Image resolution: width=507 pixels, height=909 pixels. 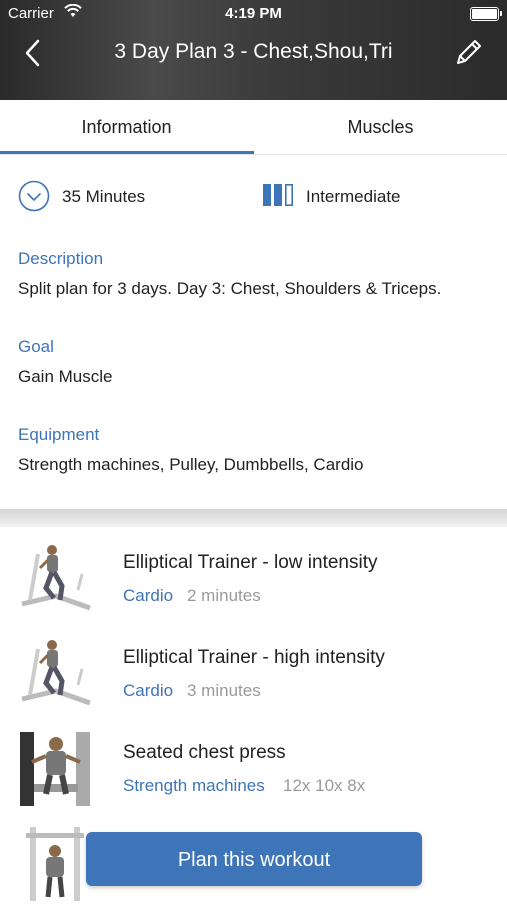 What do you see at coordinates (36, 346) in the screenshot?
I see `goal-title: Goal` at bounding box center [36, 346].